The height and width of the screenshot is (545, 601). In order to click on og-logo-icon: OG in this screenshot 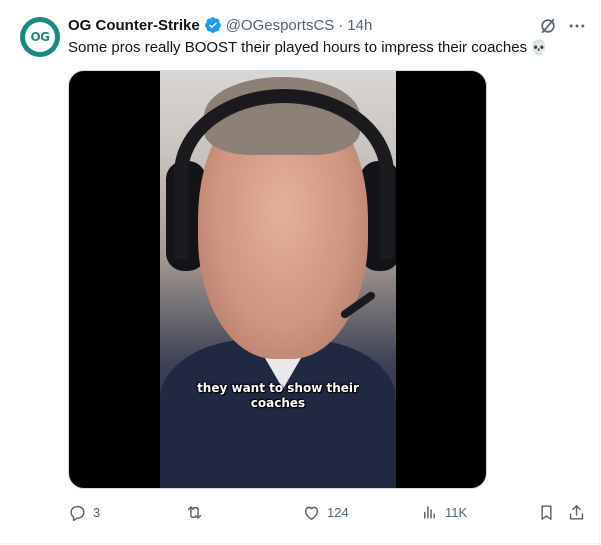, I will do `click(40, 37)`.